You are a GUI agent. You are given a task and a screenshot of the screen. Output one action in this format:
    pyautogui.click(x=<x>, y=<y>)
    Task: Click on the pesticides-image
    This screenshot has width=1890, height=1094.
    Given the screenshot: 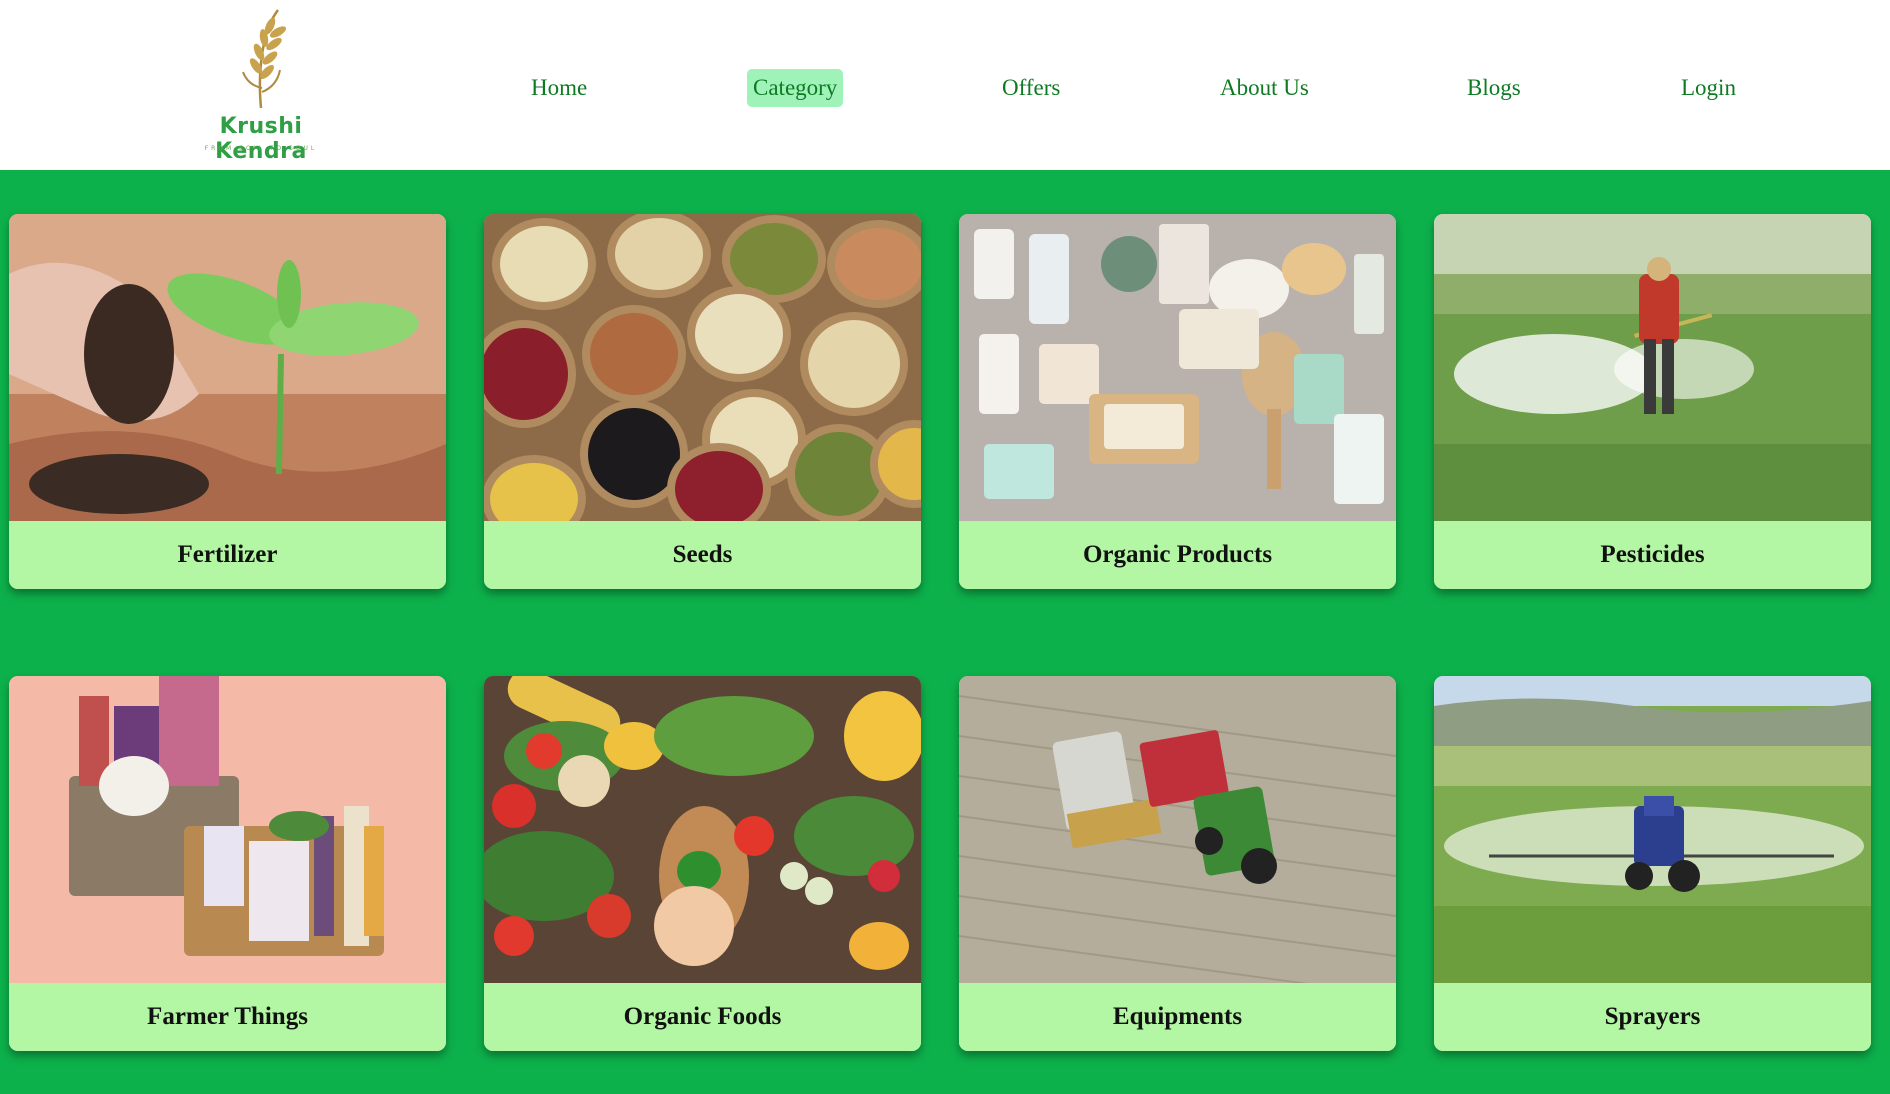 What is the action you would take?
    pyautogui.click(x=1652, y=367)
    